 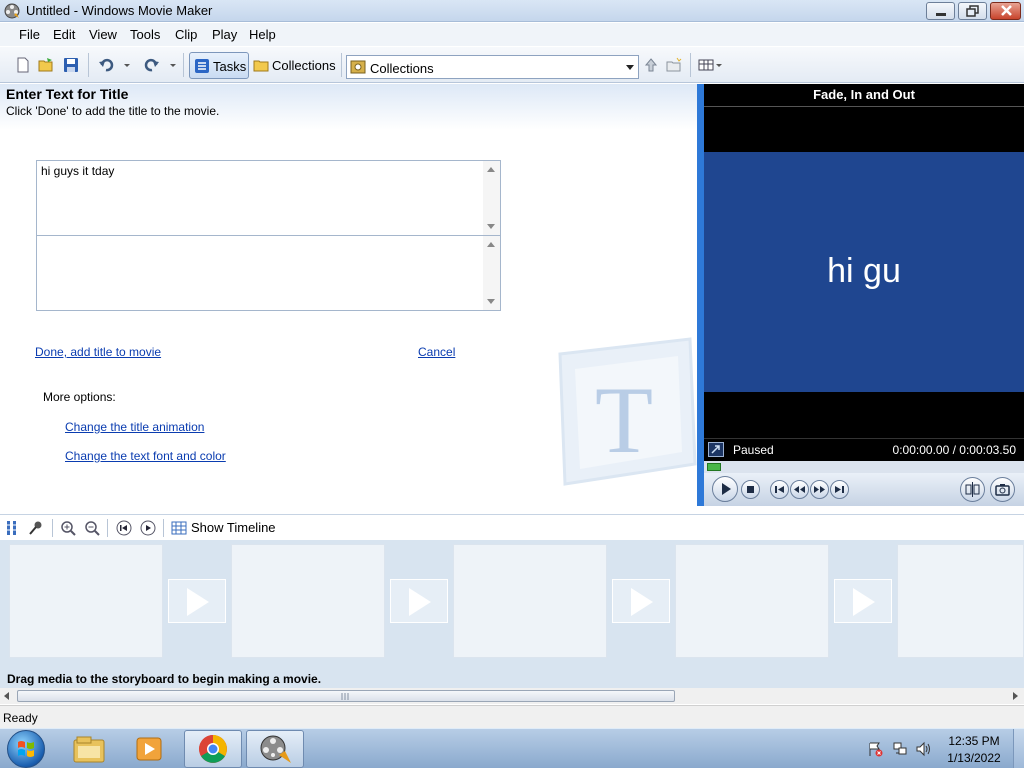 I want to click on cancel-link: Cancel, so click(x=436, y=352).